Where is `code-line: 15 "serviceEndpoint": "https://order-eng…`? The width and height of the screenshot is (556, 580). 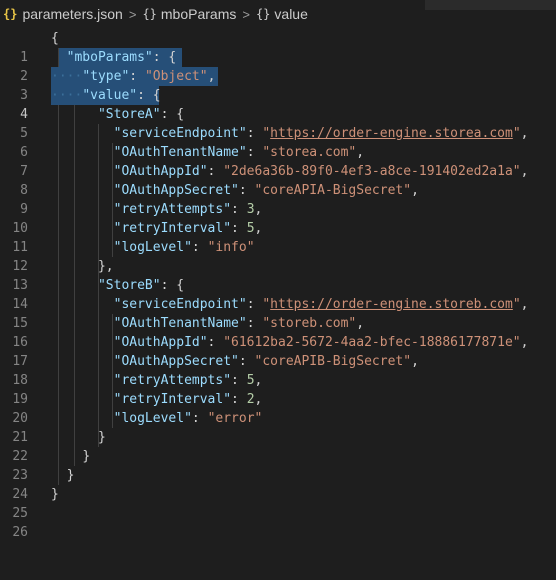 code-line: 15 "serviceEndpoint": "https://order-eng… is located at coordinates (278, 313).